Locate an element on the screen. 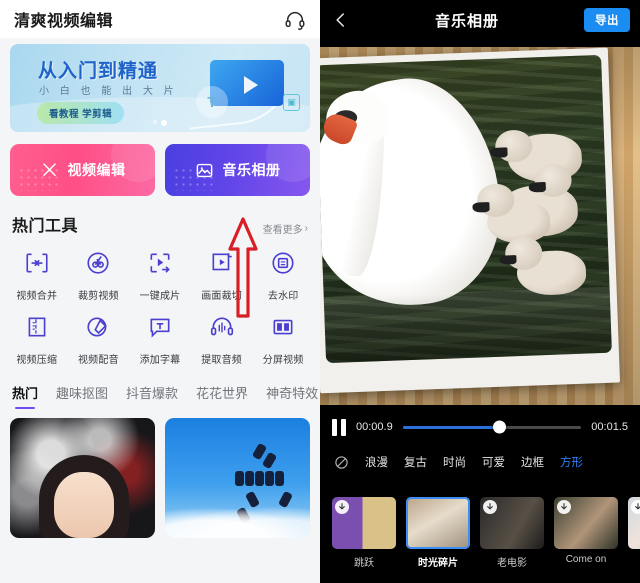  export-button: 导出 is located at coordinates (606, 20).